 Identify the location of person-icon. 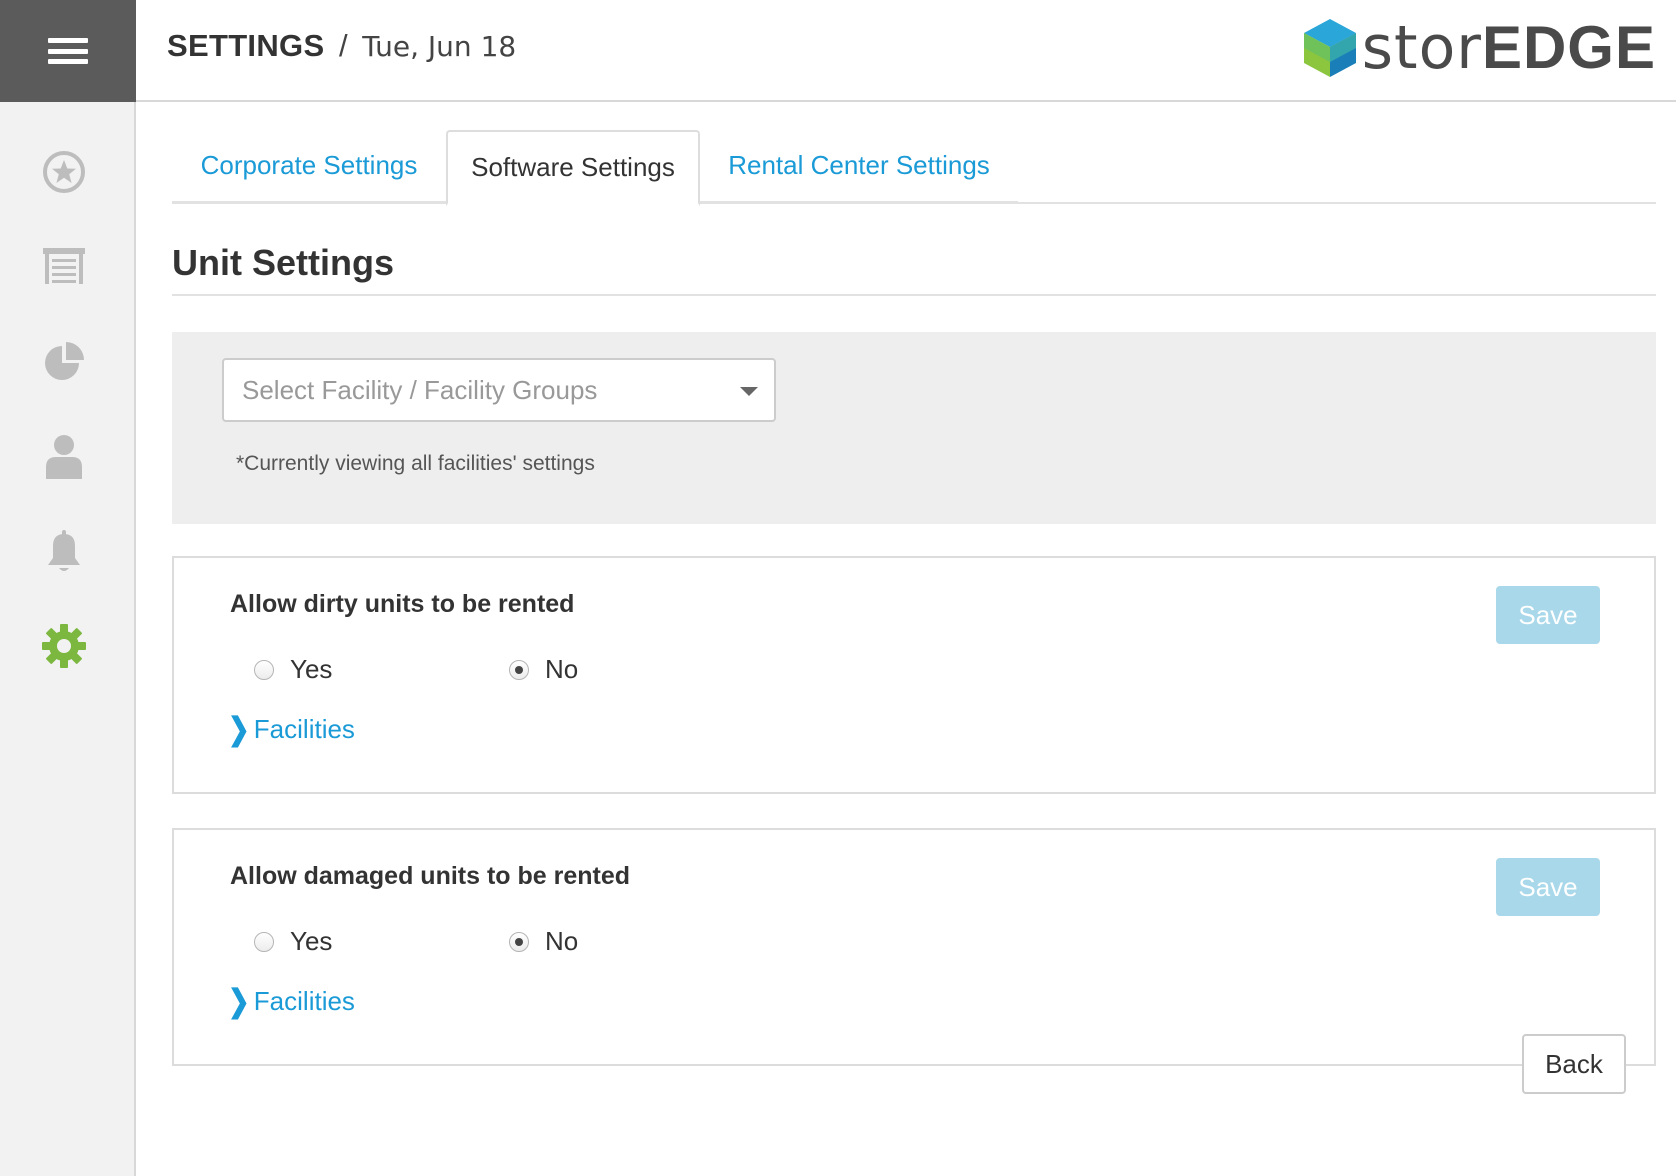
(64, 457).